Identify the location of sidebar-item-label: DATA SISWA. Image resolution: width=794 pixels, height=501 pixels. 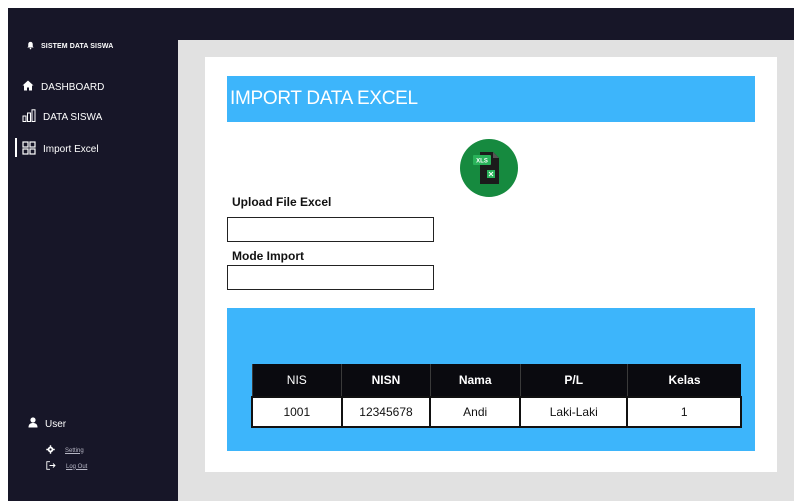
(73, 117).